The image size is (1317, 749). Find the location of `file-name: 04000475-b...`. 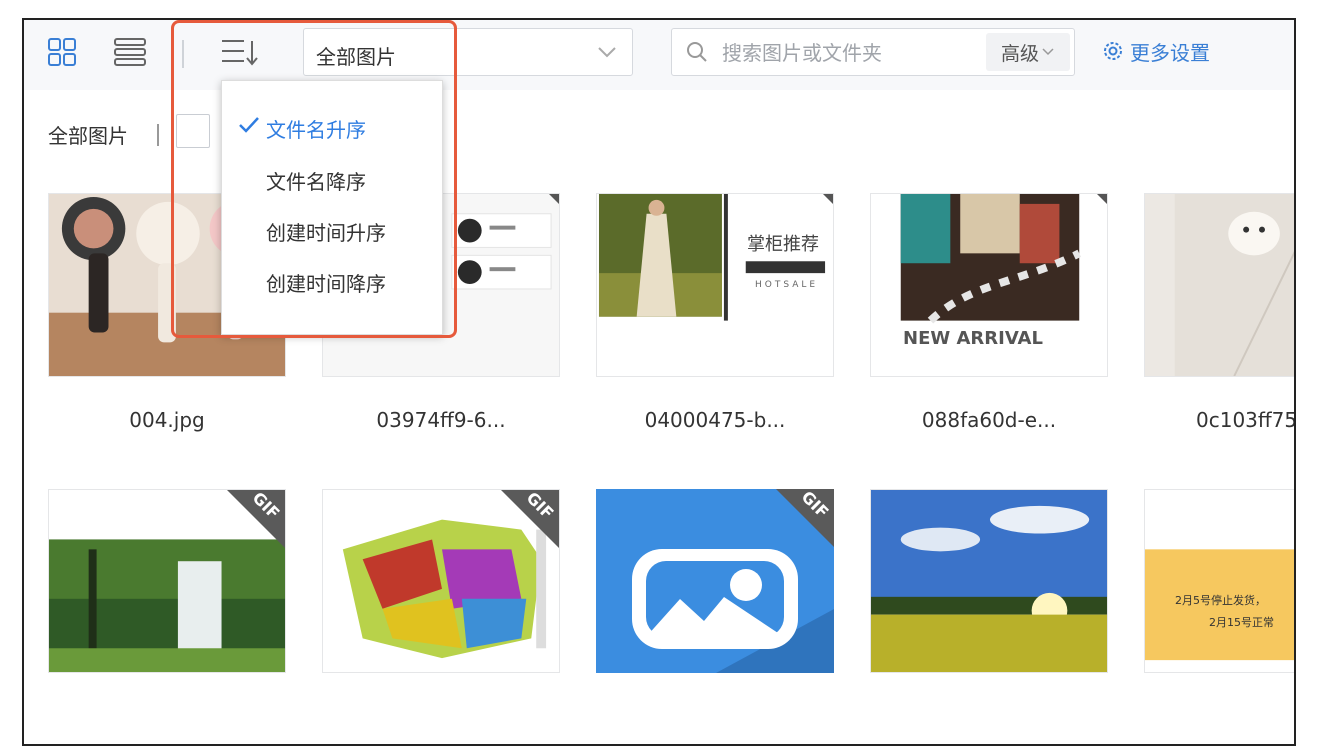

file-name: 04000475-b... is located at coordinates (715, 420).